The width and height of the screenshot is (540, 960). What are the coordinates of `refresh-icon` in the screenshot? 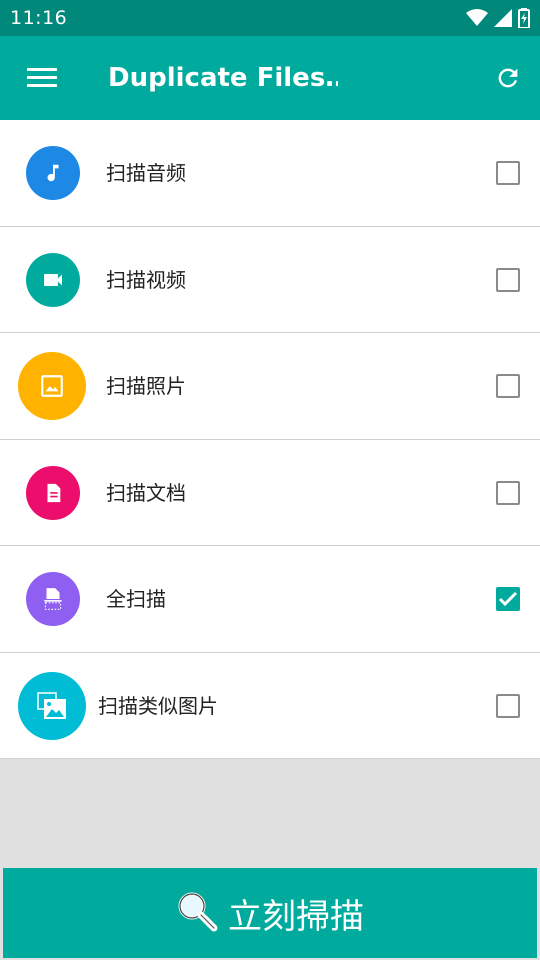 It's located at (508, 78).